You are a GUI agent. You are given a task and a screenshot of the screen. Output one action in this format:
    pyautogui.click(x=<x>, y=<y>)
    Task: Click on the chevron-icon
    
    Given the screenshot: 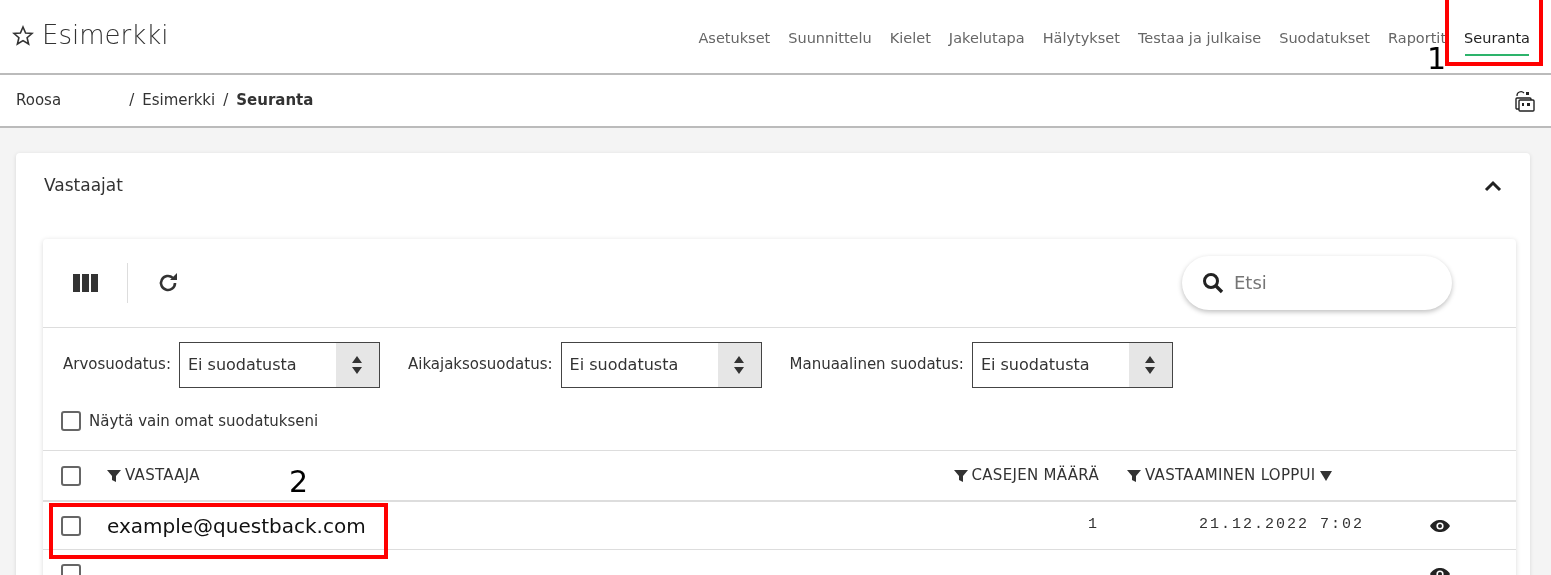 What is the action you would take?
    pyautogui.click(x=1493, y=185)
    